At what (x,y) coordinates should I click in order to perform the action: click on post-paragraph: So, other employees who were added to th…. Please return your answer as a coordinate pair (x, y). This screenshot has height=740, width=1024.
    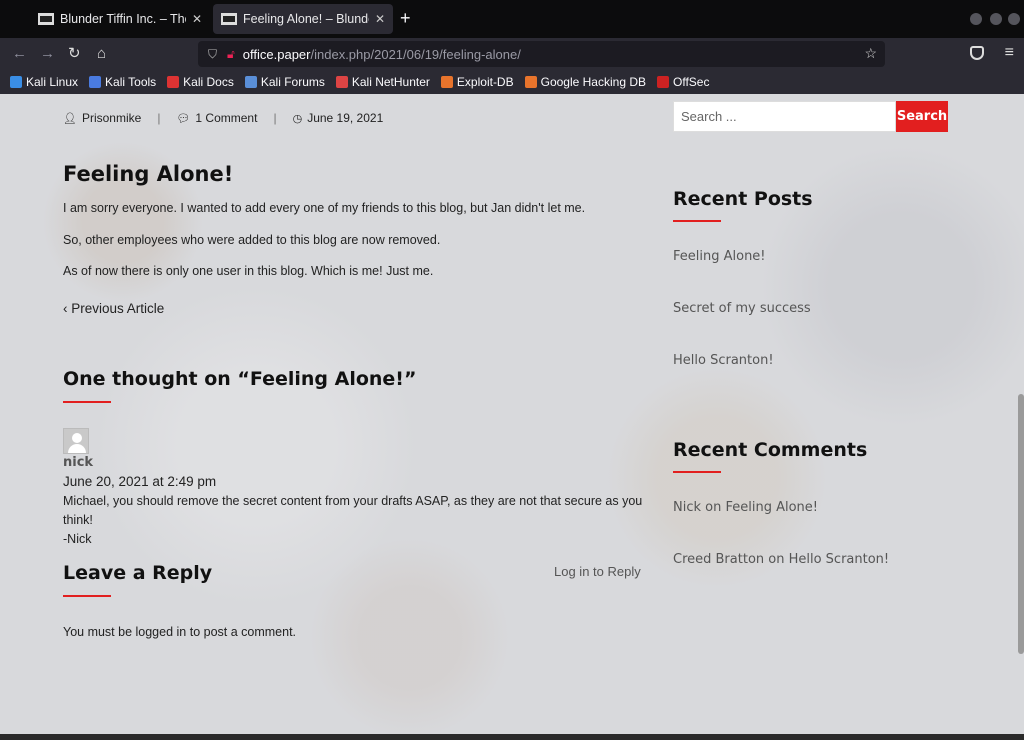
    Looking at the image, I should click on (252, 240).